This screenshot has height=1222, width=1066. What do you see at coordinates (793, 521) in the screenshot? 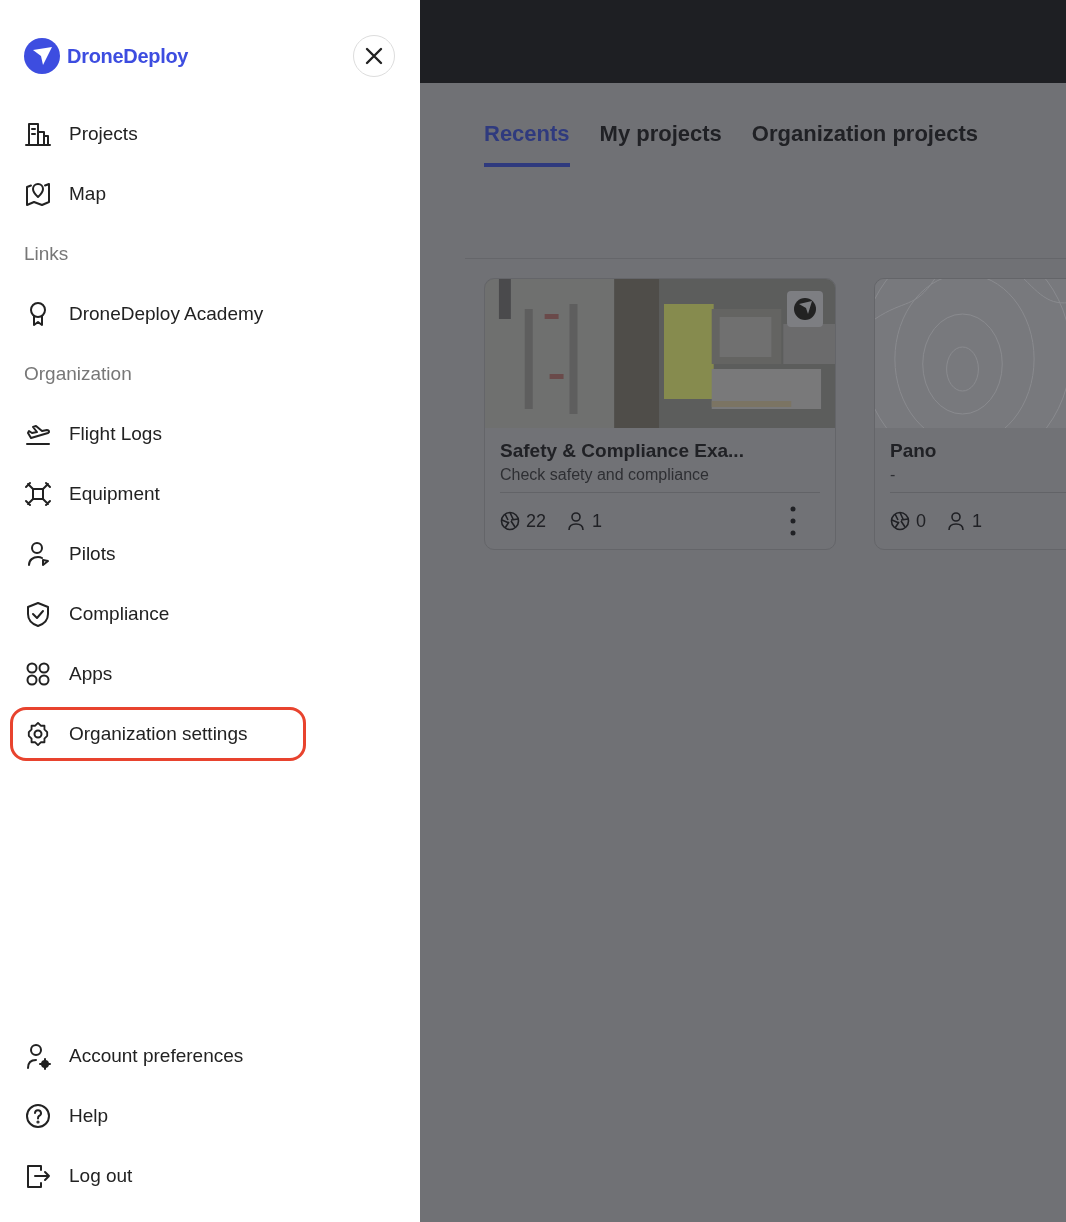
I see `more-options-icon` at bounding box center [793, 521].